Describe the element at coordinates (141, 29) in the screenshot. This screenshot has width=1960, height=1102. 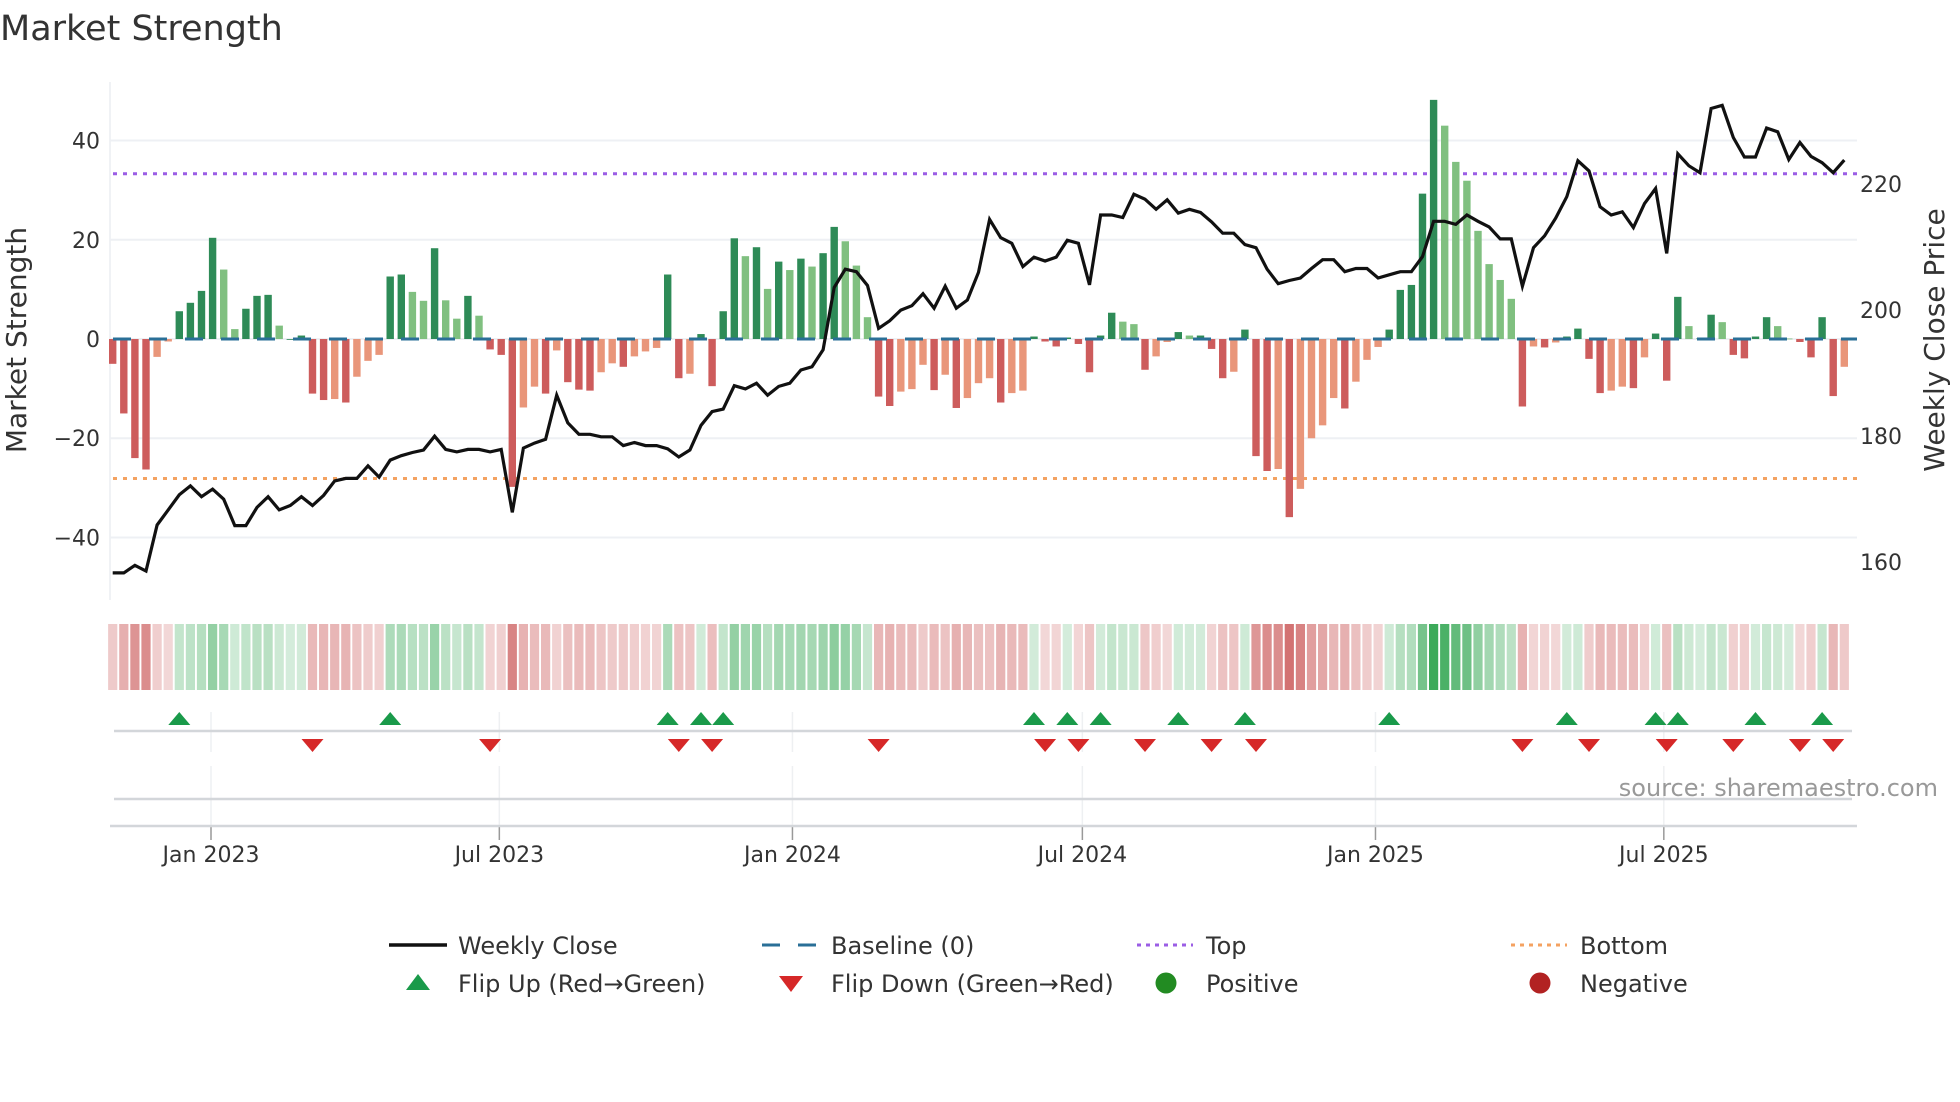
I see `chart-title: Market Strength` at that location.